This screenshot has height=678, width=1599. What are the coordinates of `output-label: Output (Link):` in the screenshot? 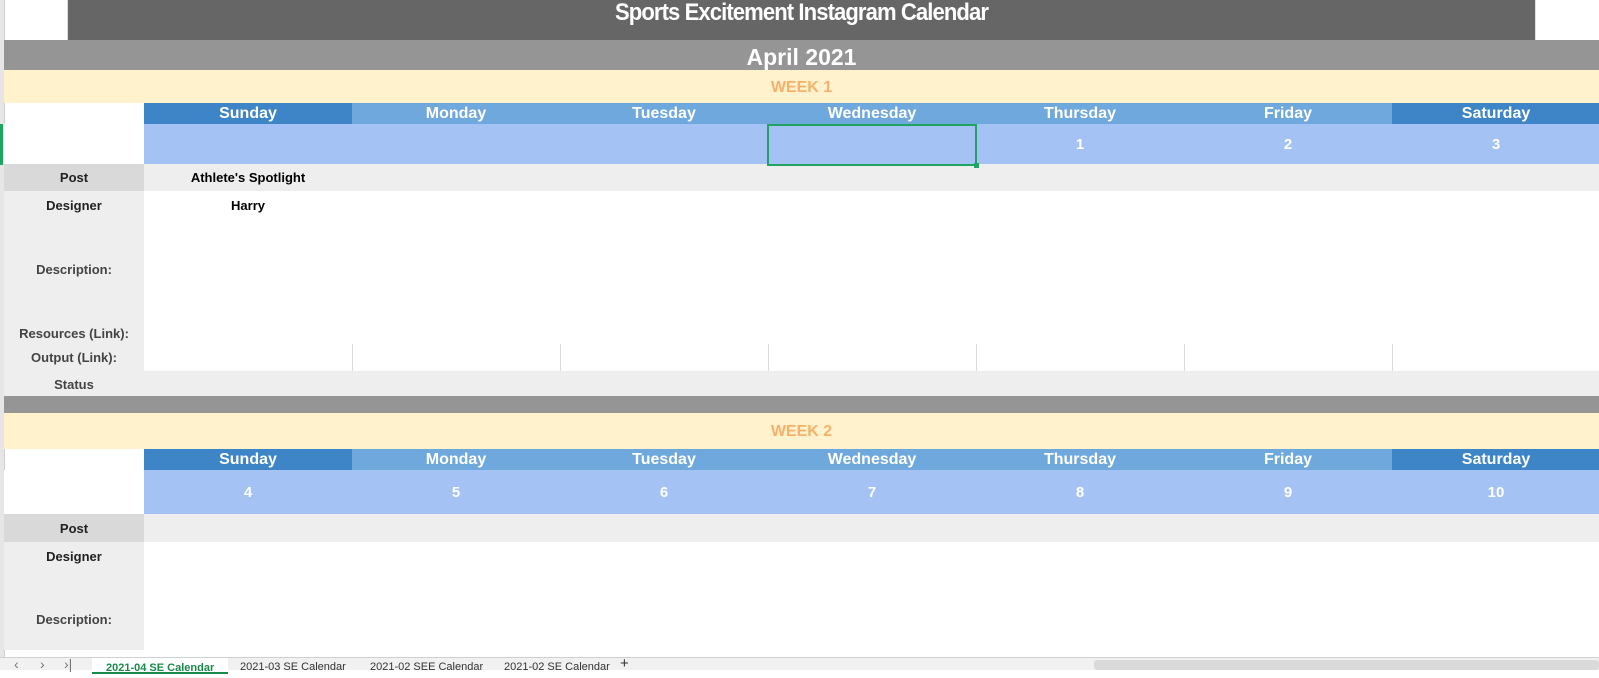 It's located at (74, 357).